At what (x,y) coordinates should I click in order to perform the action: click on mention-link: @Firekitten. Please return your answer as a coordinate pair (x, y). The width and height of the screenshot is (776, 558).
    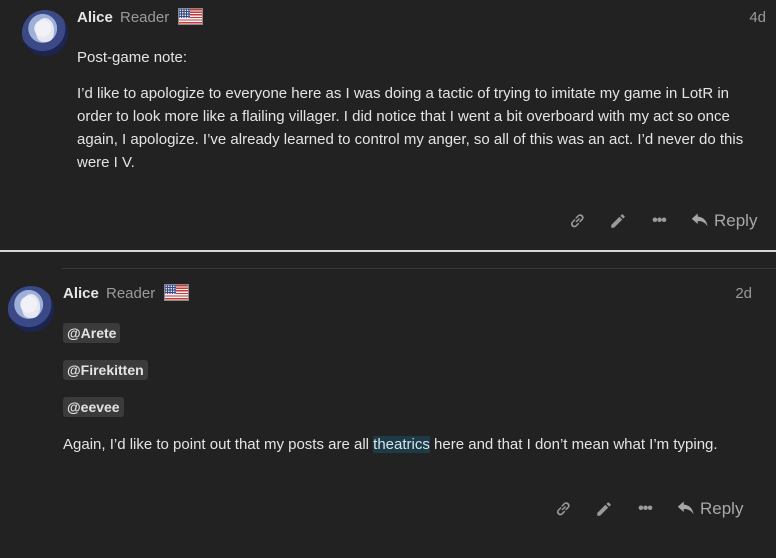
    Looking at the image, I should click on (105, 370).